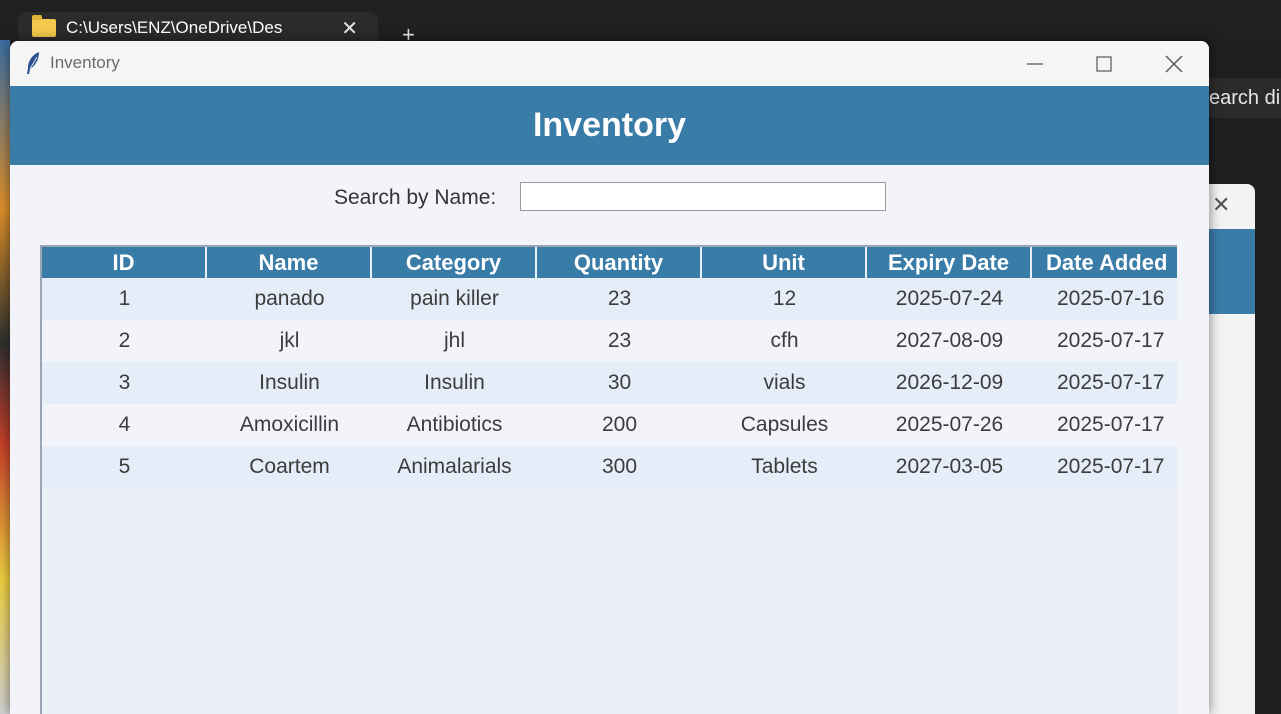 The height and width of the screenshot is (714, 1281). I want to click on explorer-tab-title: C:\Users\ENZ\OneDrive\Des, so click(174, 27).